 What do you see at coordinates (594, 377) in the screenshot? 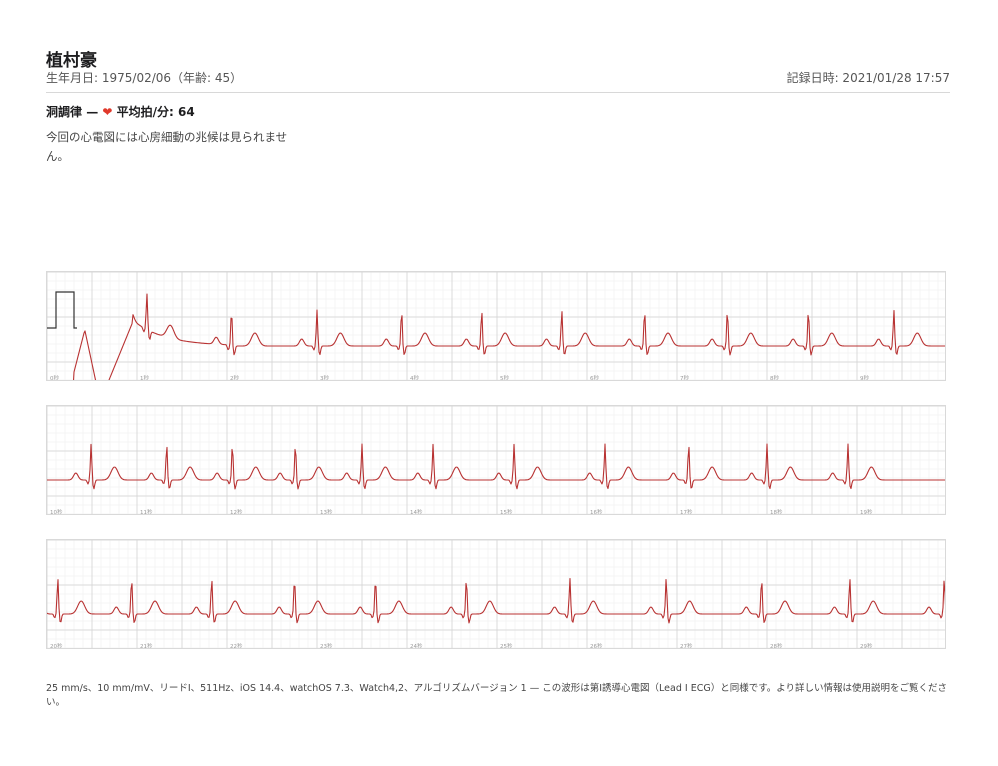
I see `time-label: 6秒` at bounding box center [594, 377].